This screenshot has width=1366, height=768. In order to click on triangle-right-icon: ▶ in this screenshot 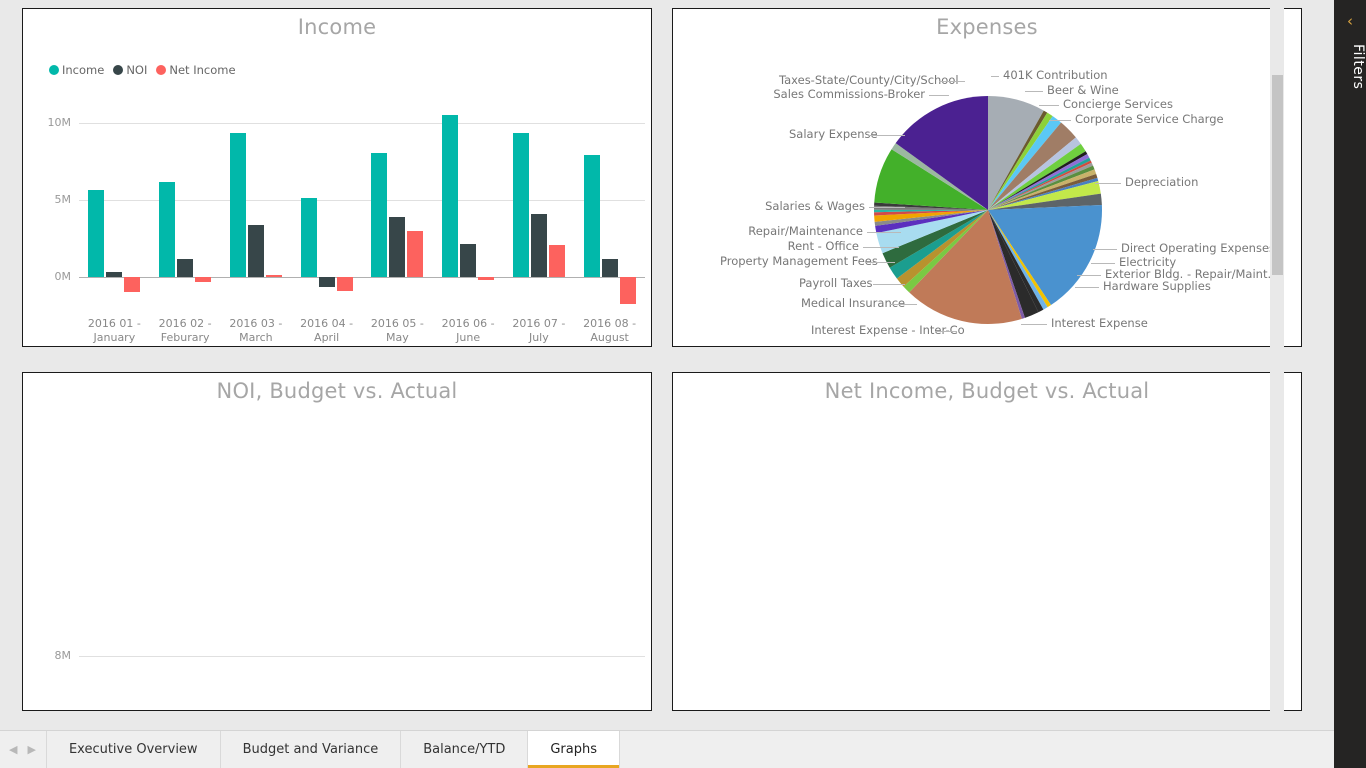, I will do `click(31, 749)`.